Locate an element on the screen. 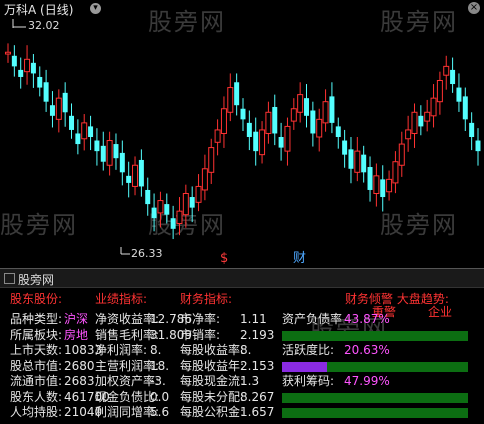 This screenshot has height=424, width=484. value-performance: 5.6 is located at coordinates (160, 412).